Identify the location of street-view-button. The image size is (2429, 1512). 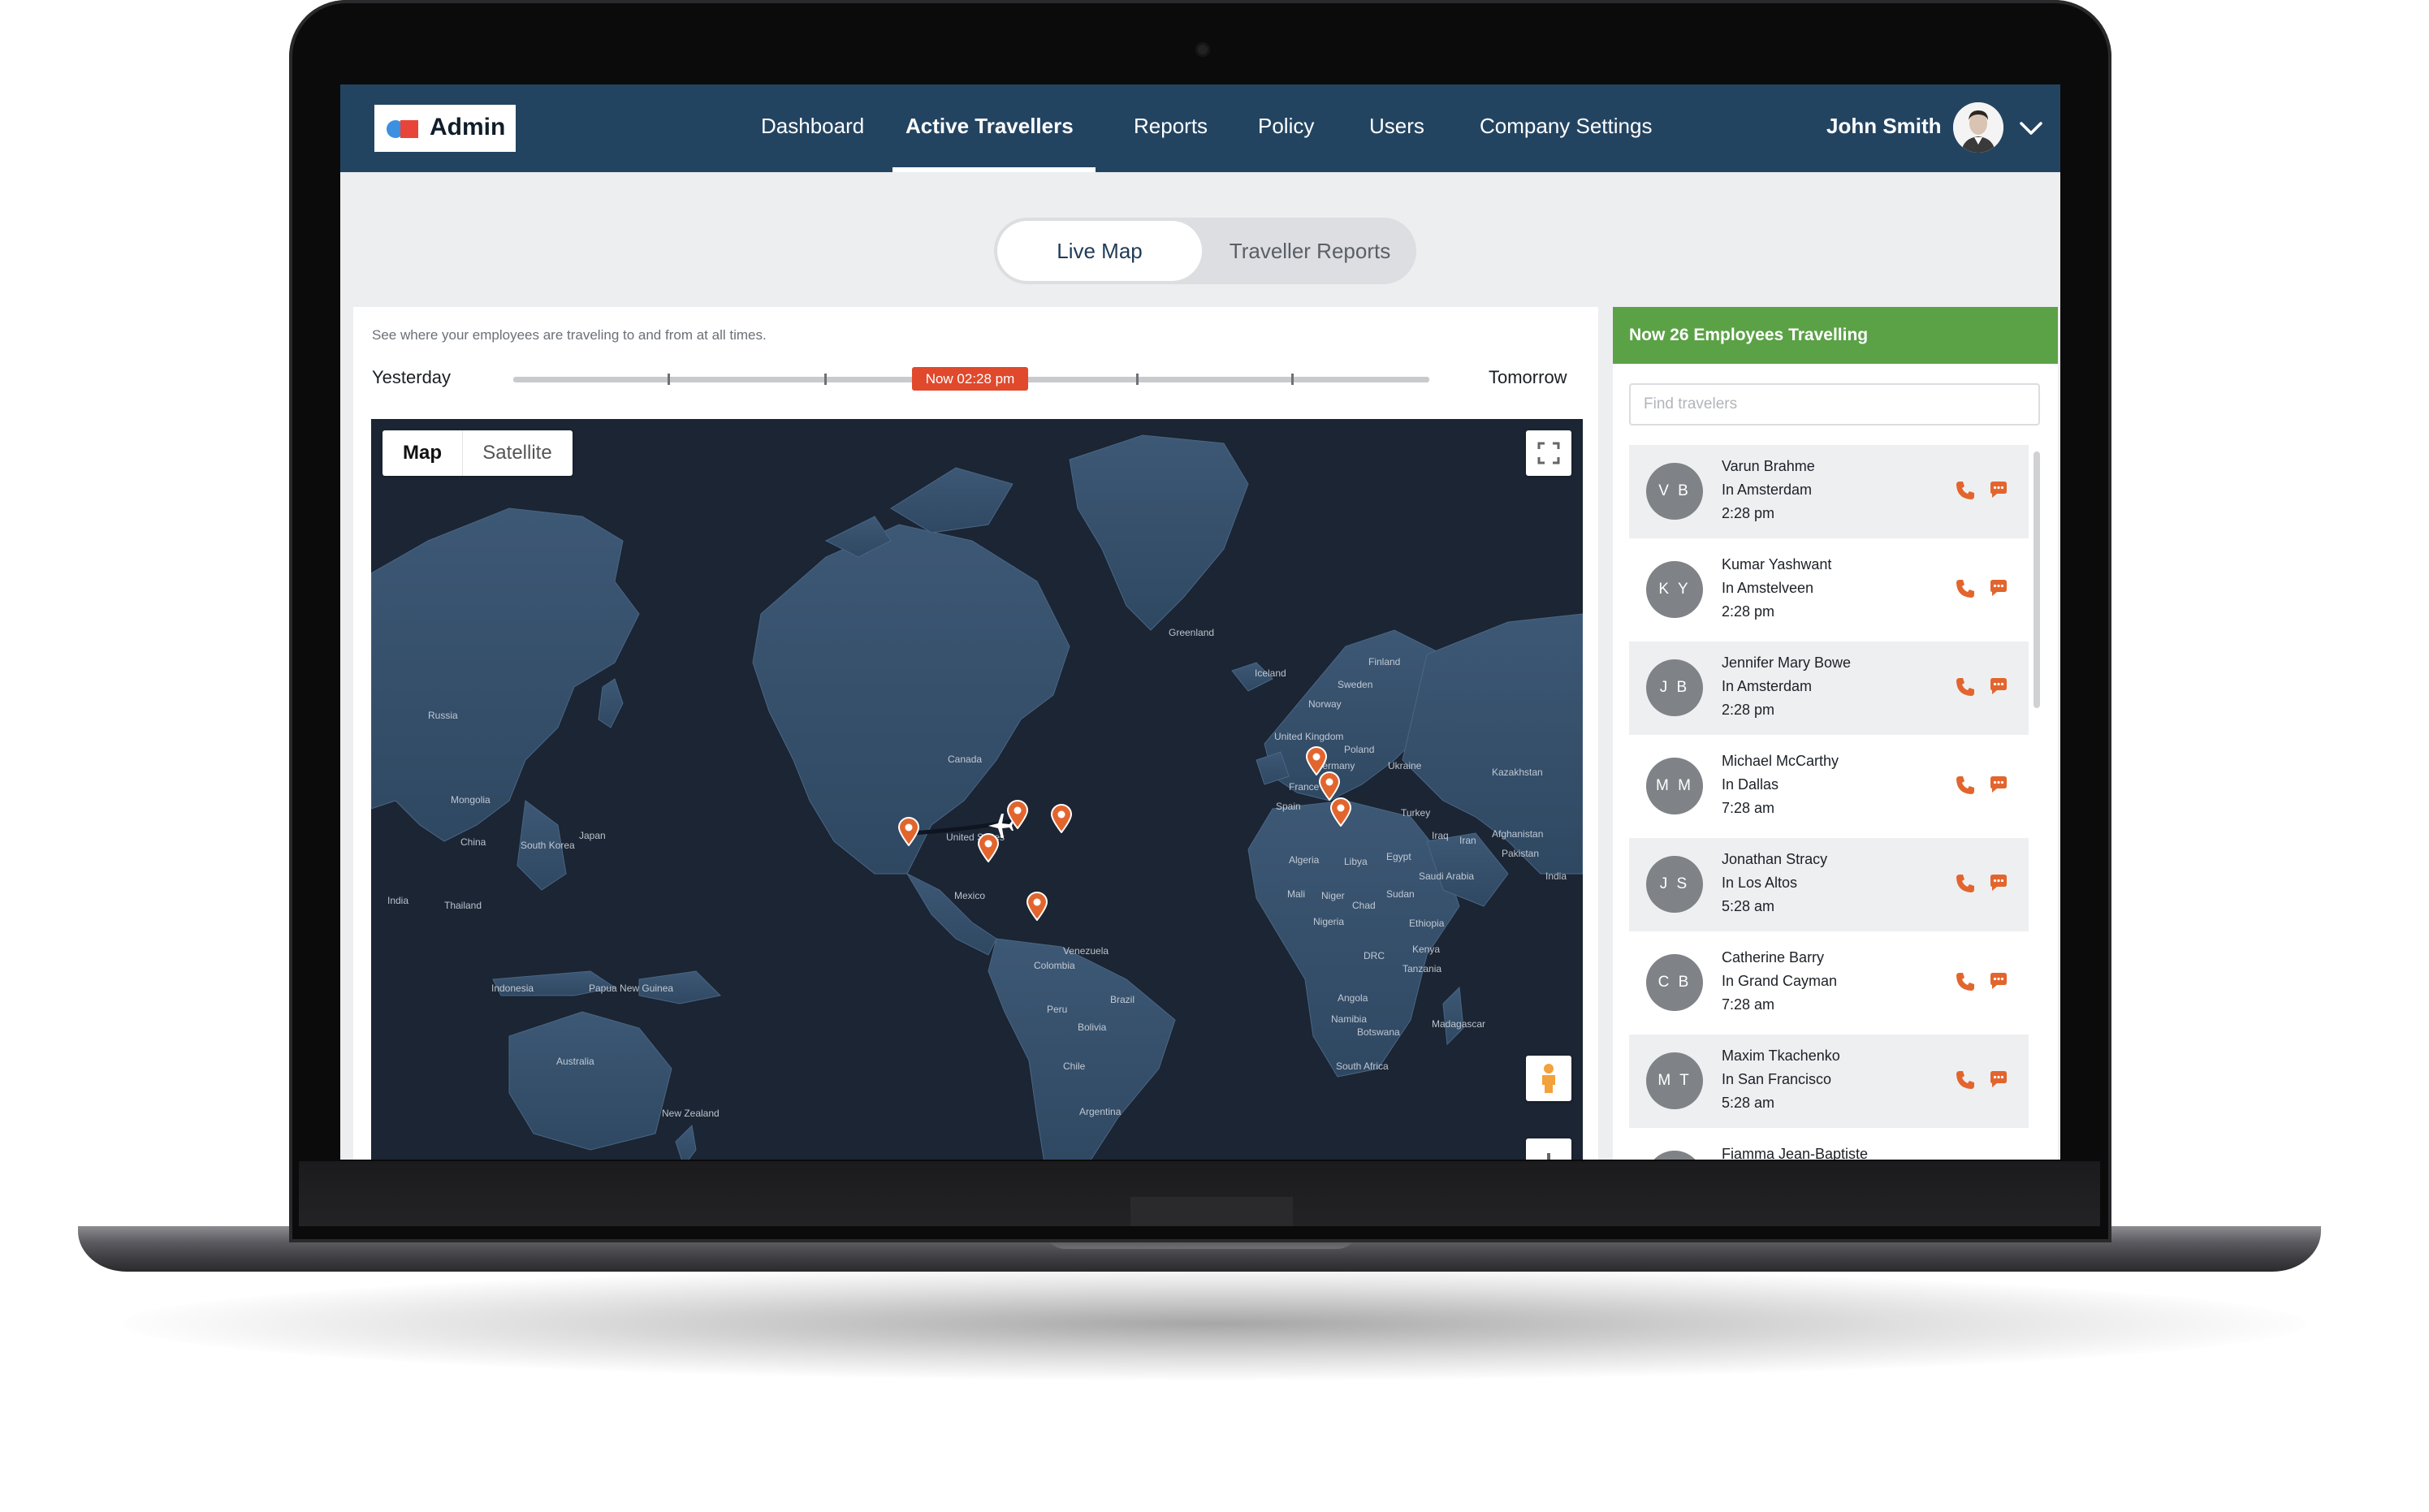
(1548, 1078).